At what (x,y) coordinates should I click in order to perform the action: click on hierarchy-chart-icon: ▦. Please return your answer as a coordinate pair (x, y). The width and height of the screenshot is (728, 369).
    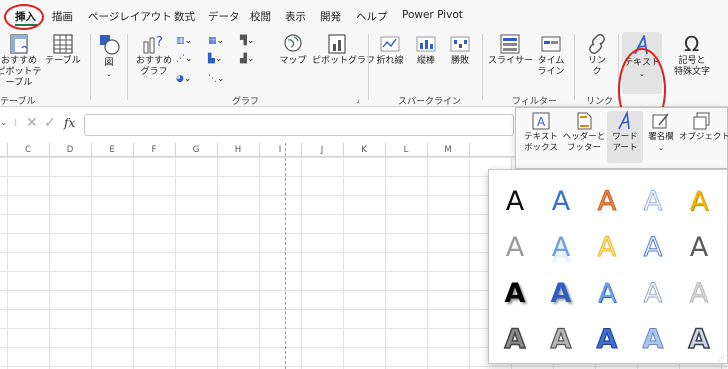
    Looking at the image, I should click on (212, 41).